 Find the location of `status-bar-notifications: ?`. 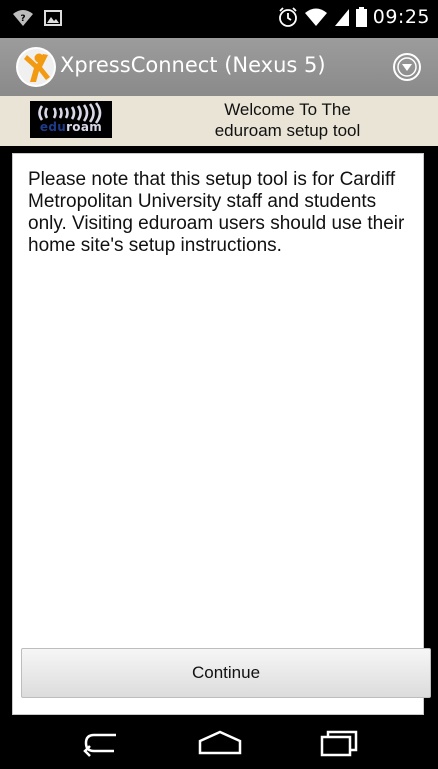

status-bar-notifications: ? is located at coordinates (37, 18).